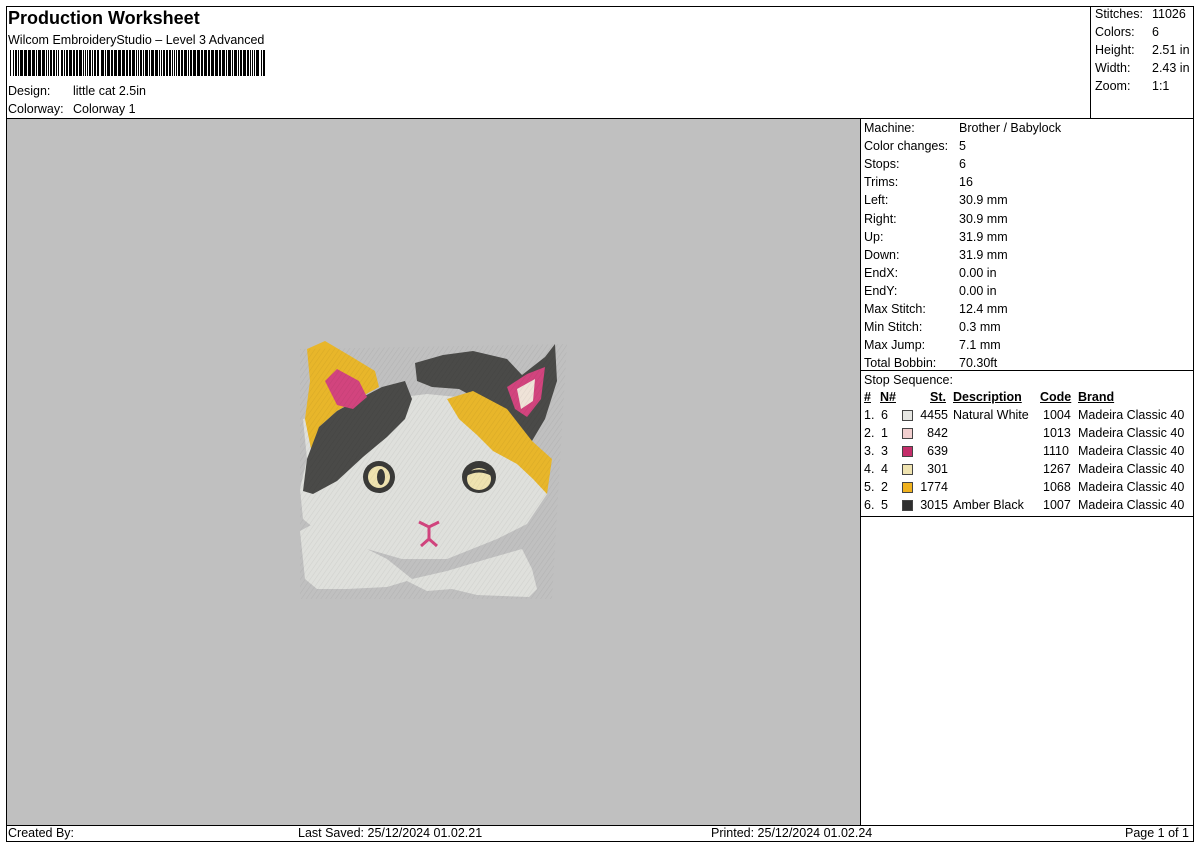 The height and width of the screenshot is (848, 1200). I want to click on stop-row-code: 1004, so click(1057, 415).